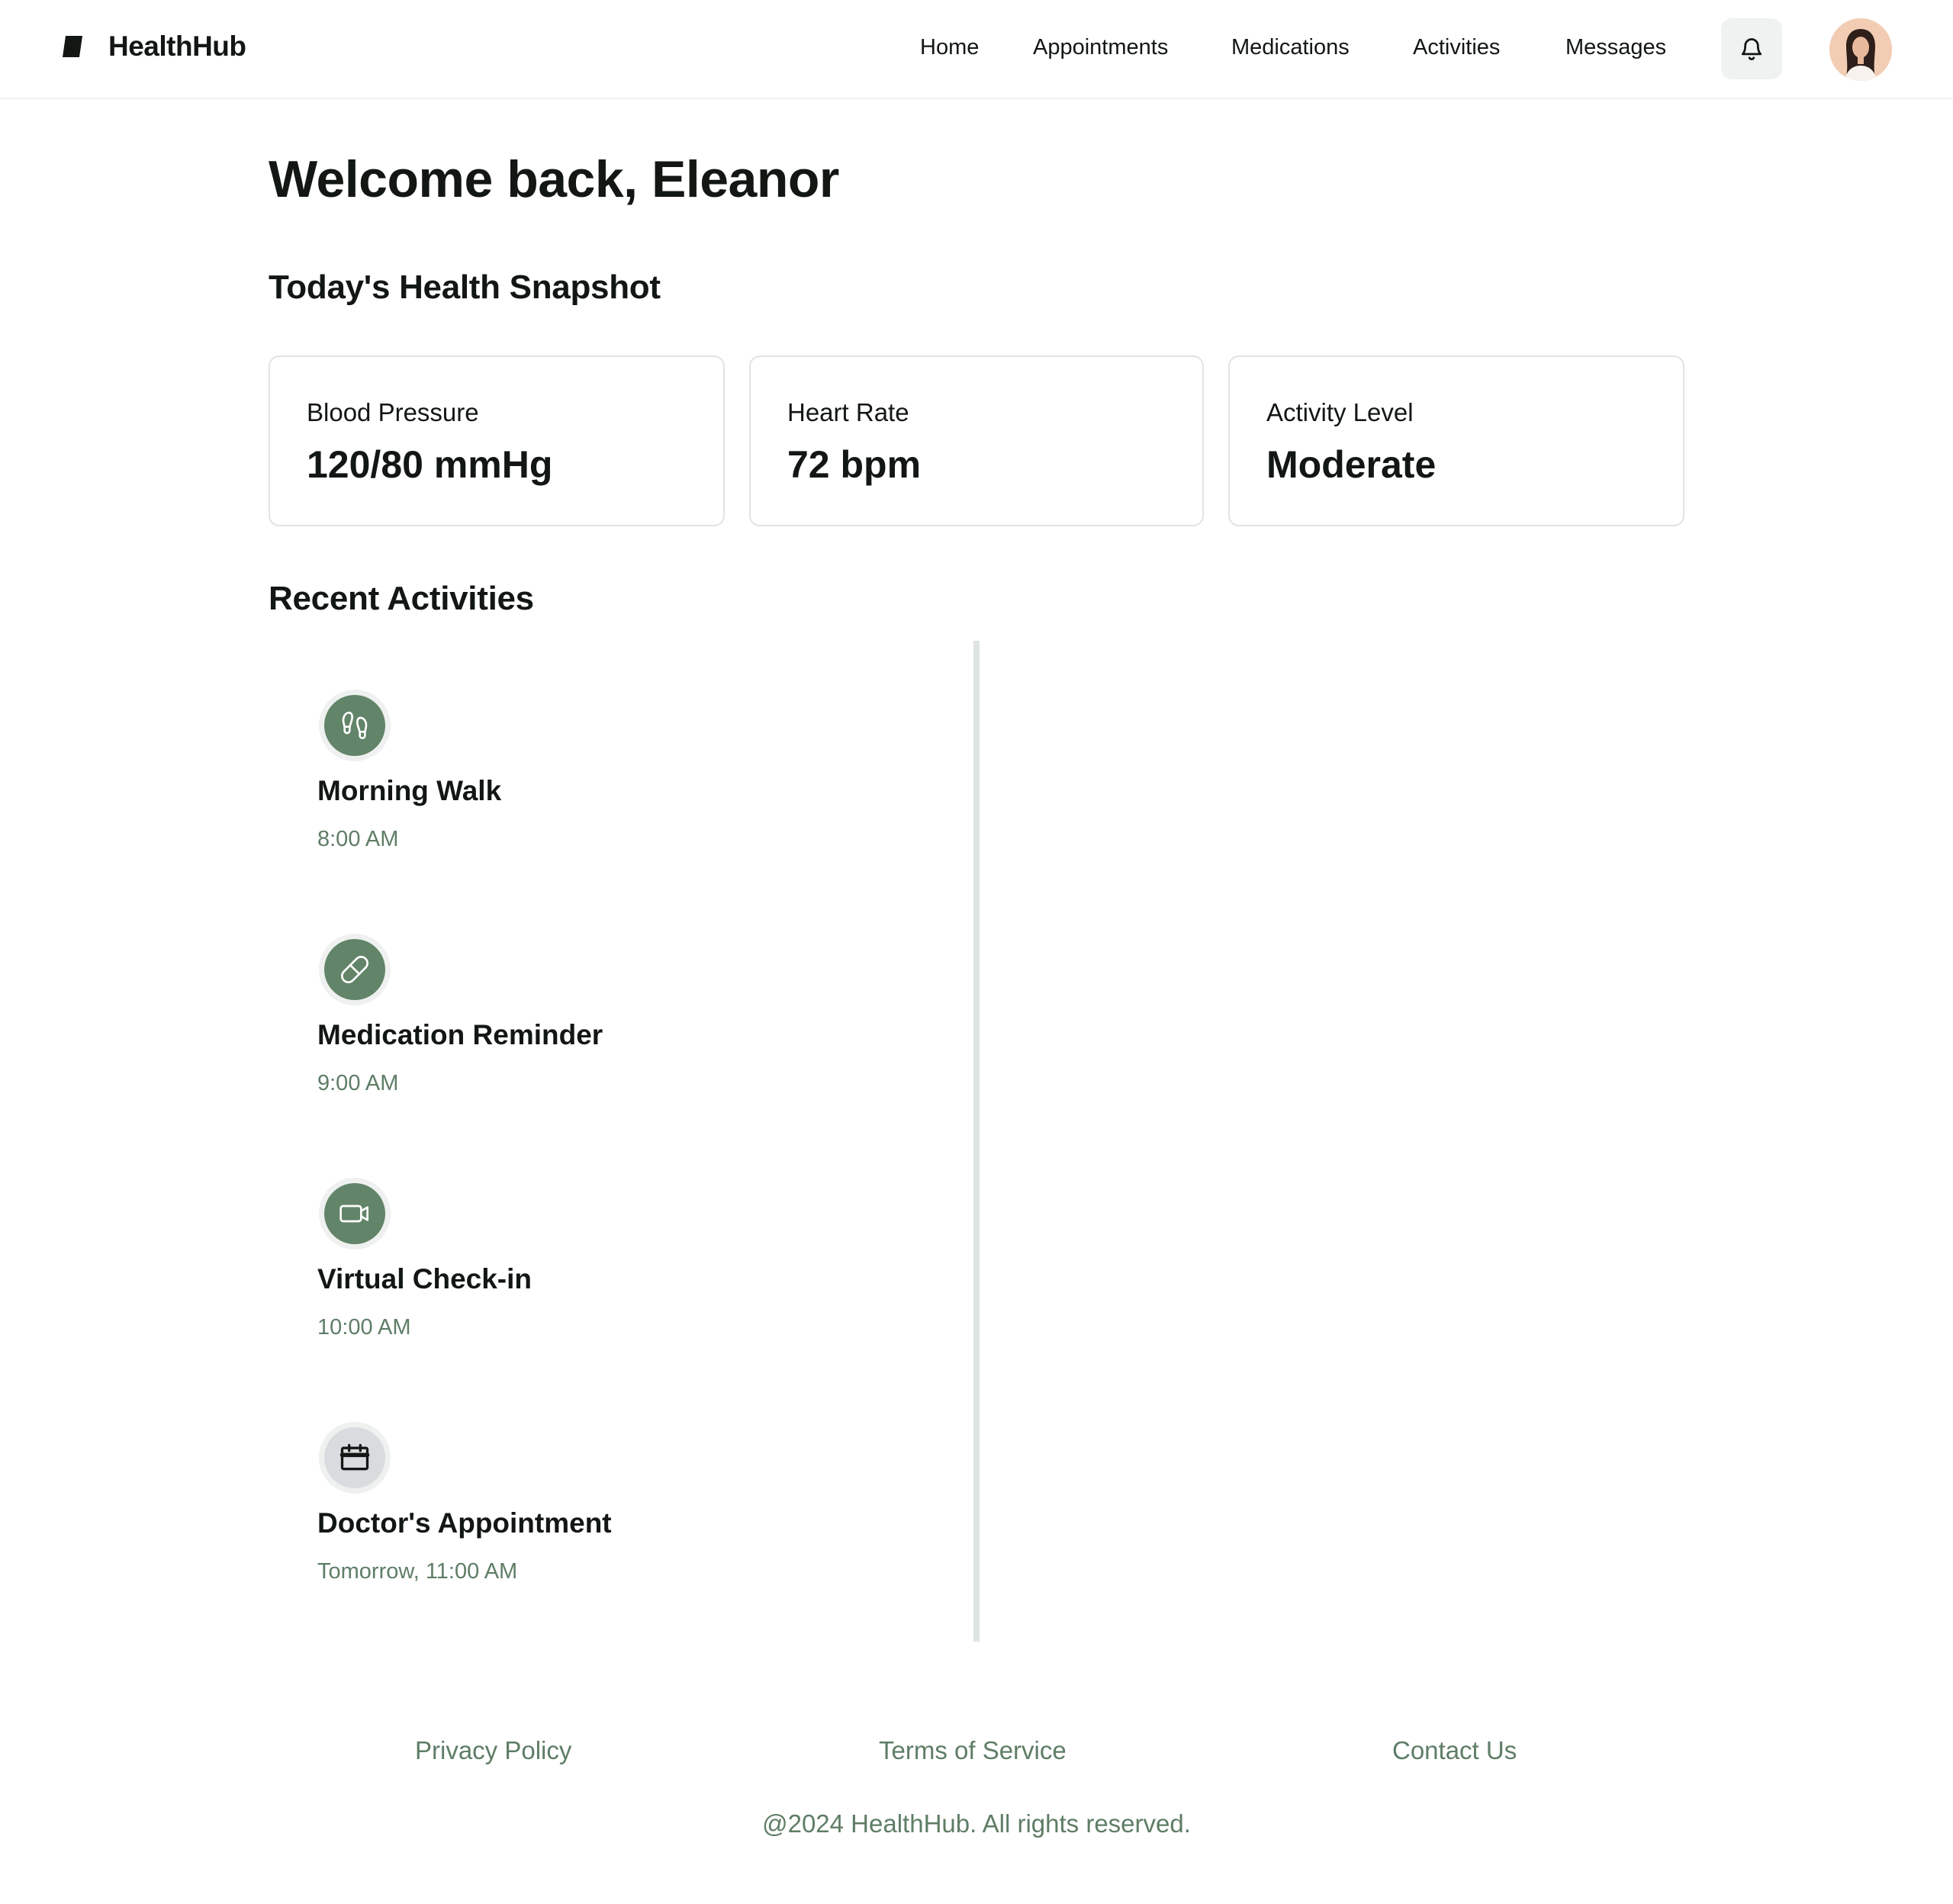 The height and width of the screenshot is (1904, 1953). Describe the element at coordinates (358, 1083) in the screenshot. I see `activity-time: 9:00 AM` at that location.